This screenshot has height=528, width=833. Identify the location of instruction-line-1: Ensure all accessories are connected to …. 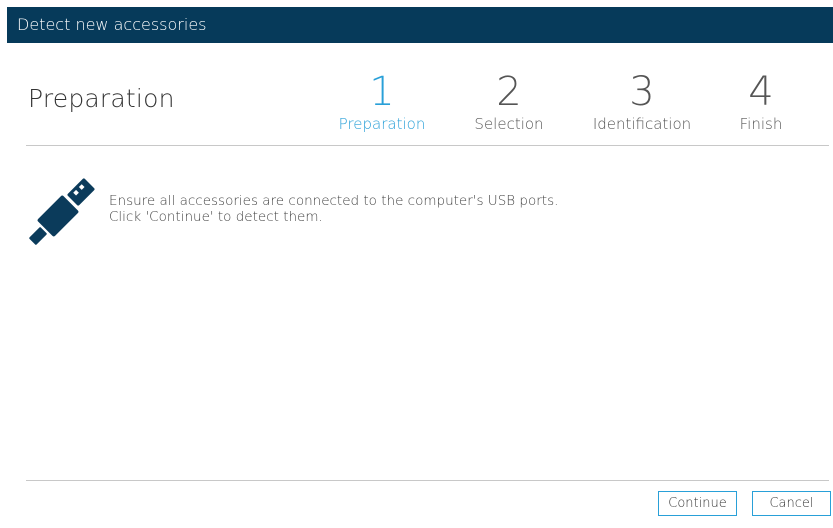
(334, 201).